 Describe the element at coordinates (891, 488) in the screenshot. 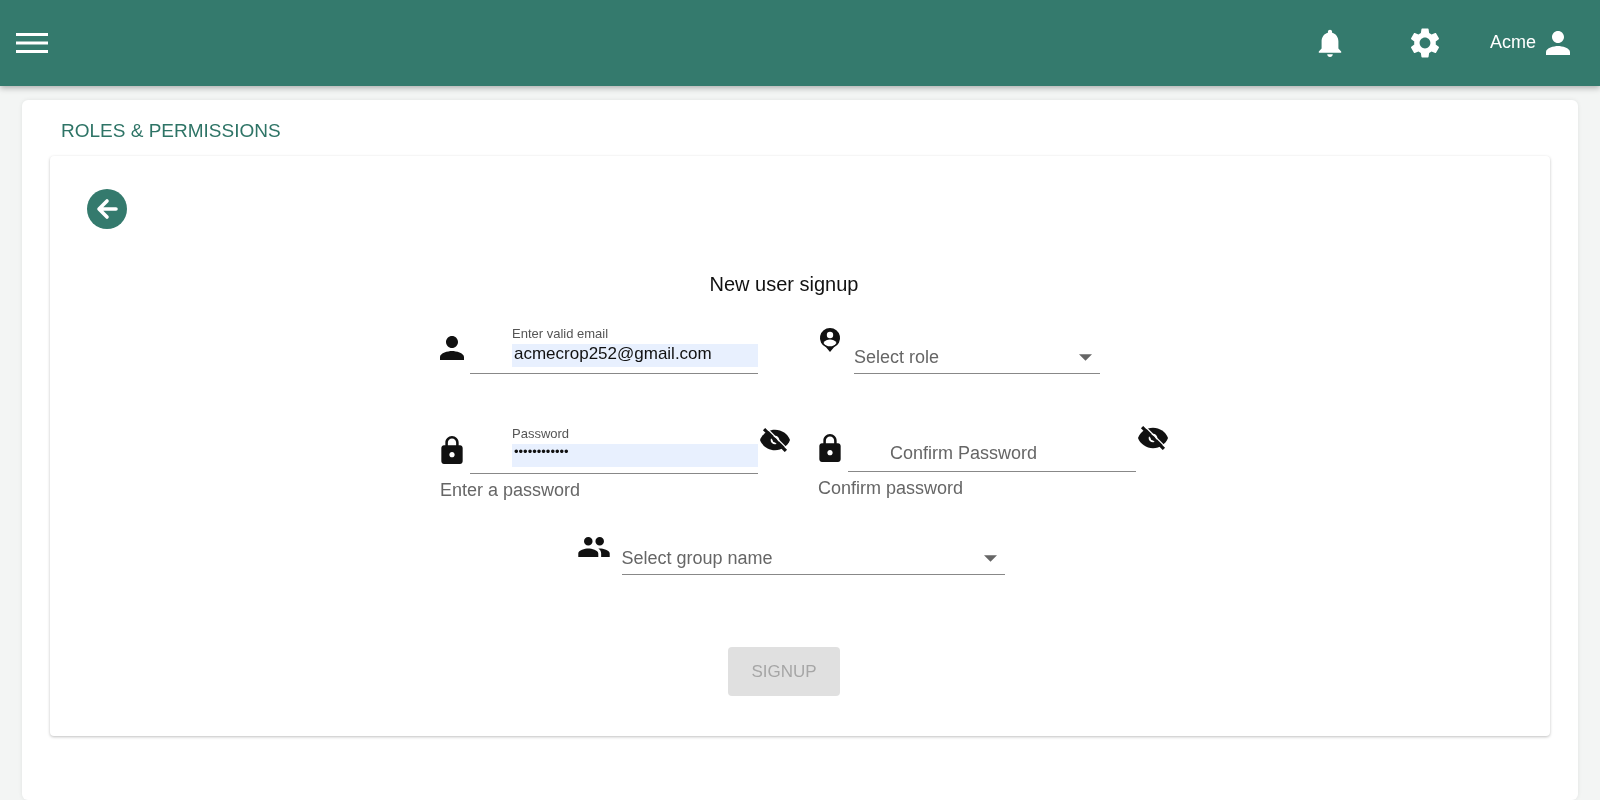

I see `helper-text: Confirm password` at that location.